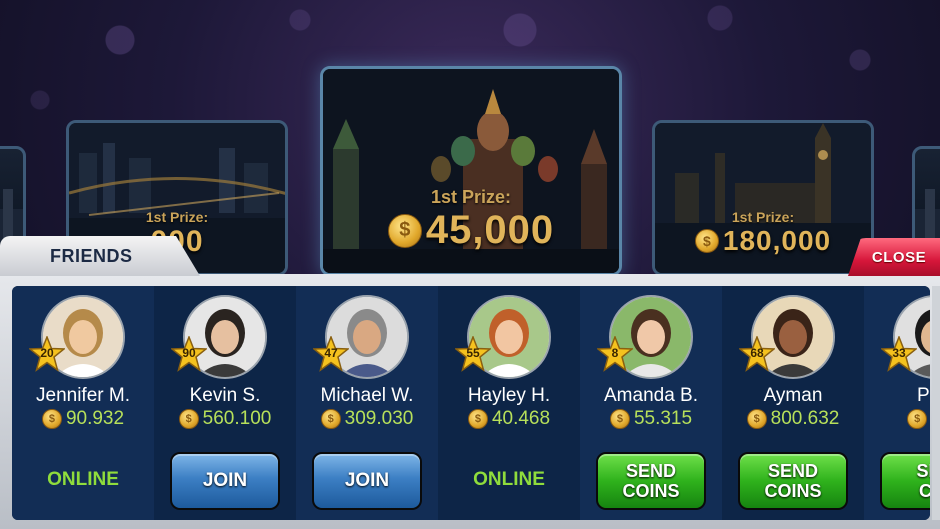 This screenshot has height=529, width=940. I want to click on level-badge: 33, so click(899, 354).